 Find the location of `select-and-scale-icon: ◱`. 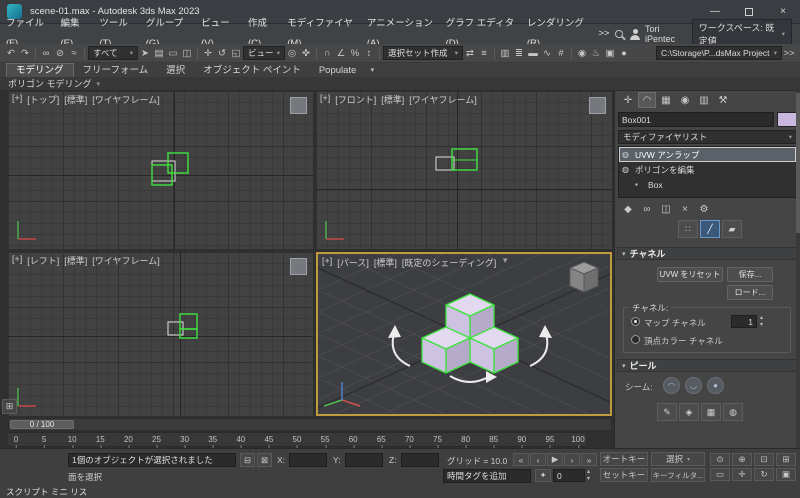

select-and-scale-icon: ◱ is located at coordinates (236, 53).